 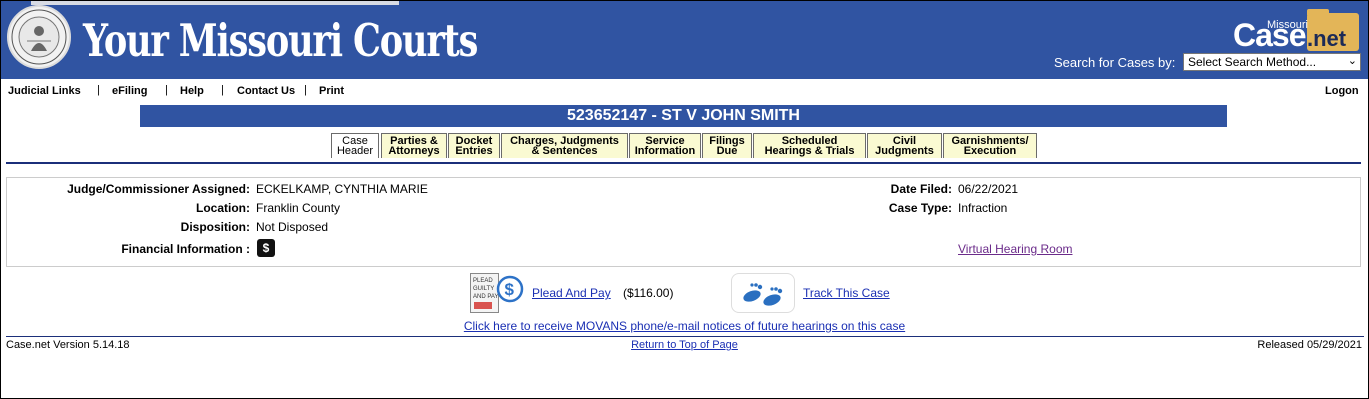 What do you see at coordinates (280, 41) in the screenshot?
I see `site-title: Your Missouri Courts` at bounding box center [280, 41].